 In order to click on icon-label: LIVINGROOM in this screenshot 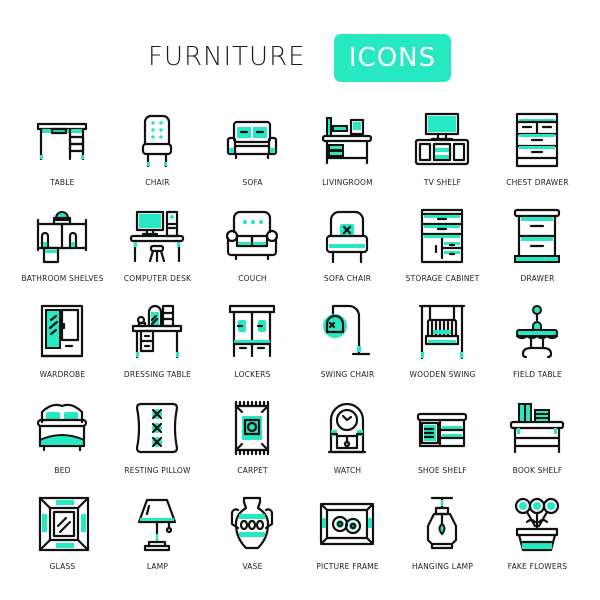, I will do `click(347, 182)`.